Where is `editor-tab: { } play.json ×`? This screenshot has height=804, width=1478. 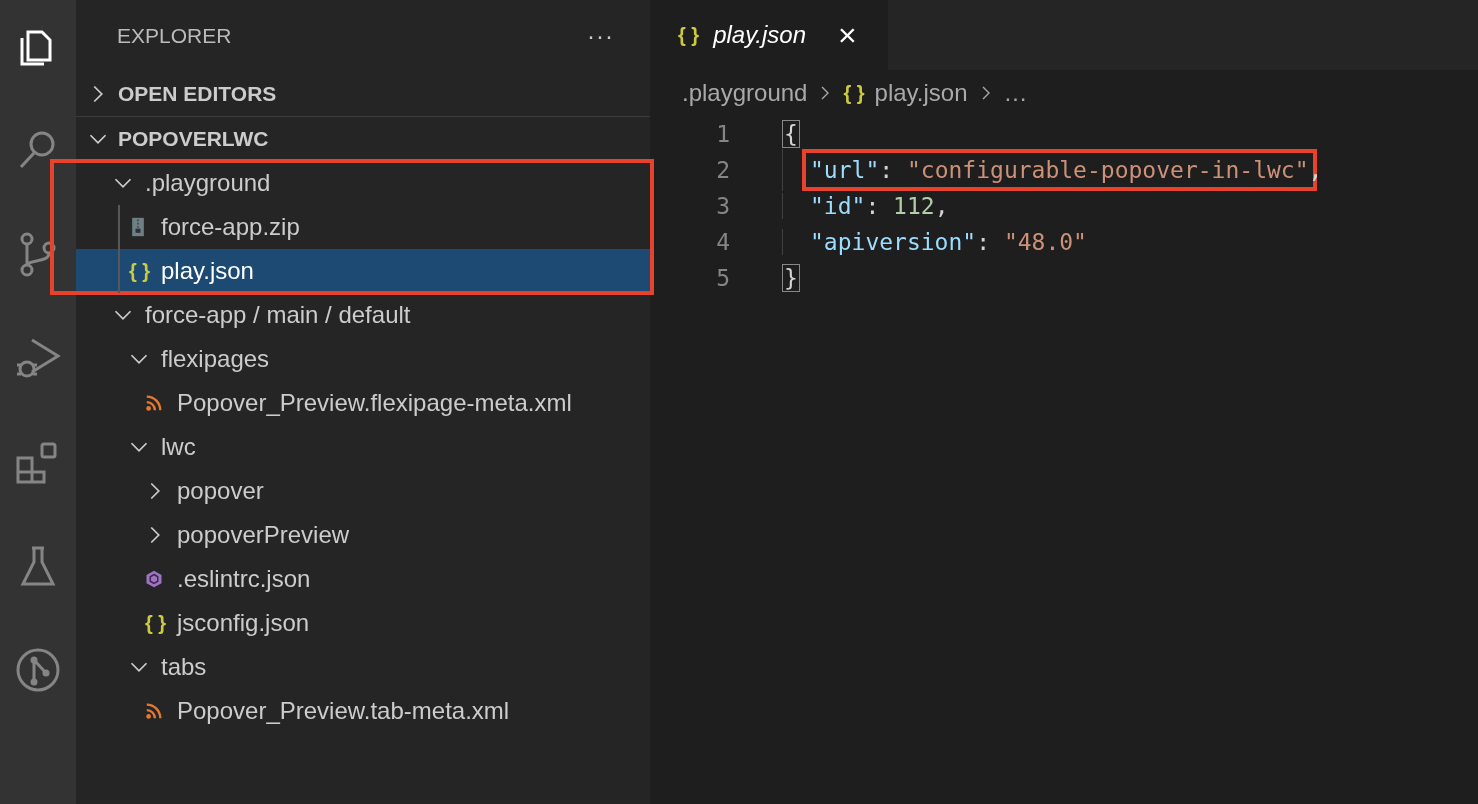 editor-tab: { } play.json × is located at coordinates (769, 35).